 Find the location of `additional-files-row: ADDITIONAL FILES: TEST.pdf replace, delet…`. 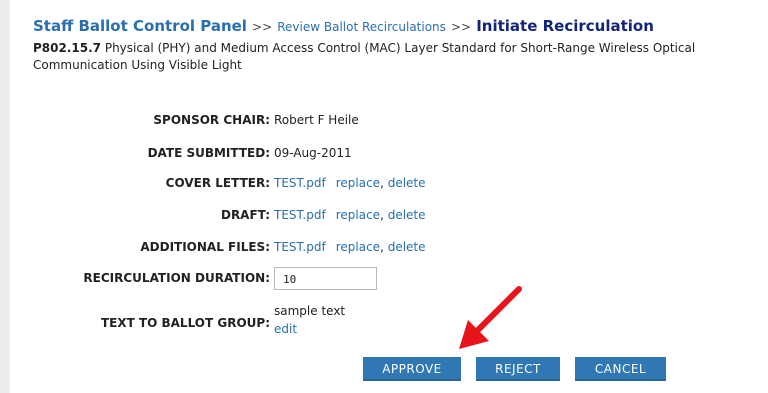

additional-files-row: ADDITIONAL FILES: TEST.pdf replace, delet… is located at coordinates (384, 250).